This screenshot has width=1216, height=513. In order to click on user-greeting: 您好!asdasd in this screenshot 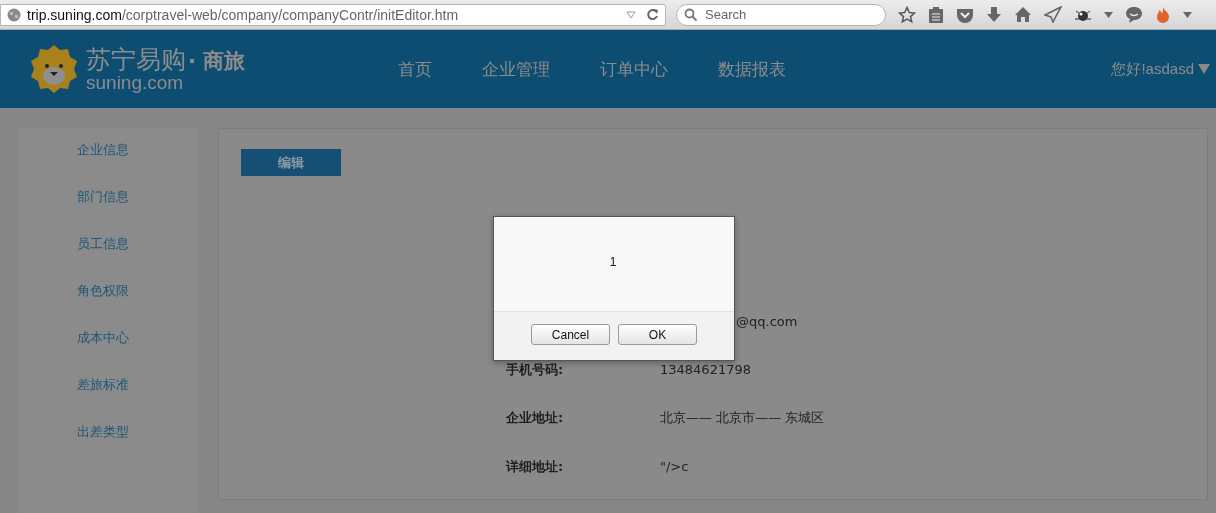, I will do `click(1152, 69)`.